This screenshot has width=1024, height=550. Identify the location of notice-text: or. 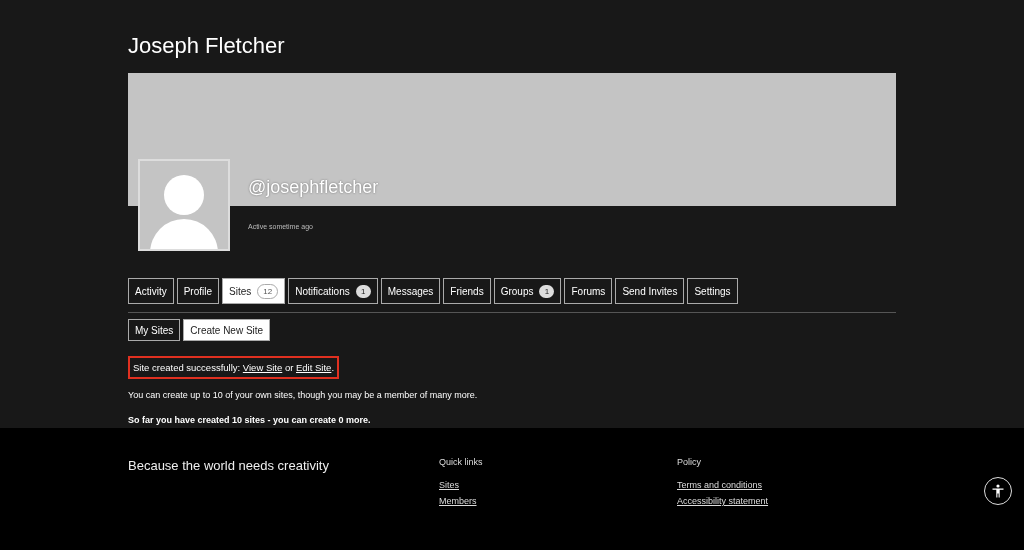
(289, 367).